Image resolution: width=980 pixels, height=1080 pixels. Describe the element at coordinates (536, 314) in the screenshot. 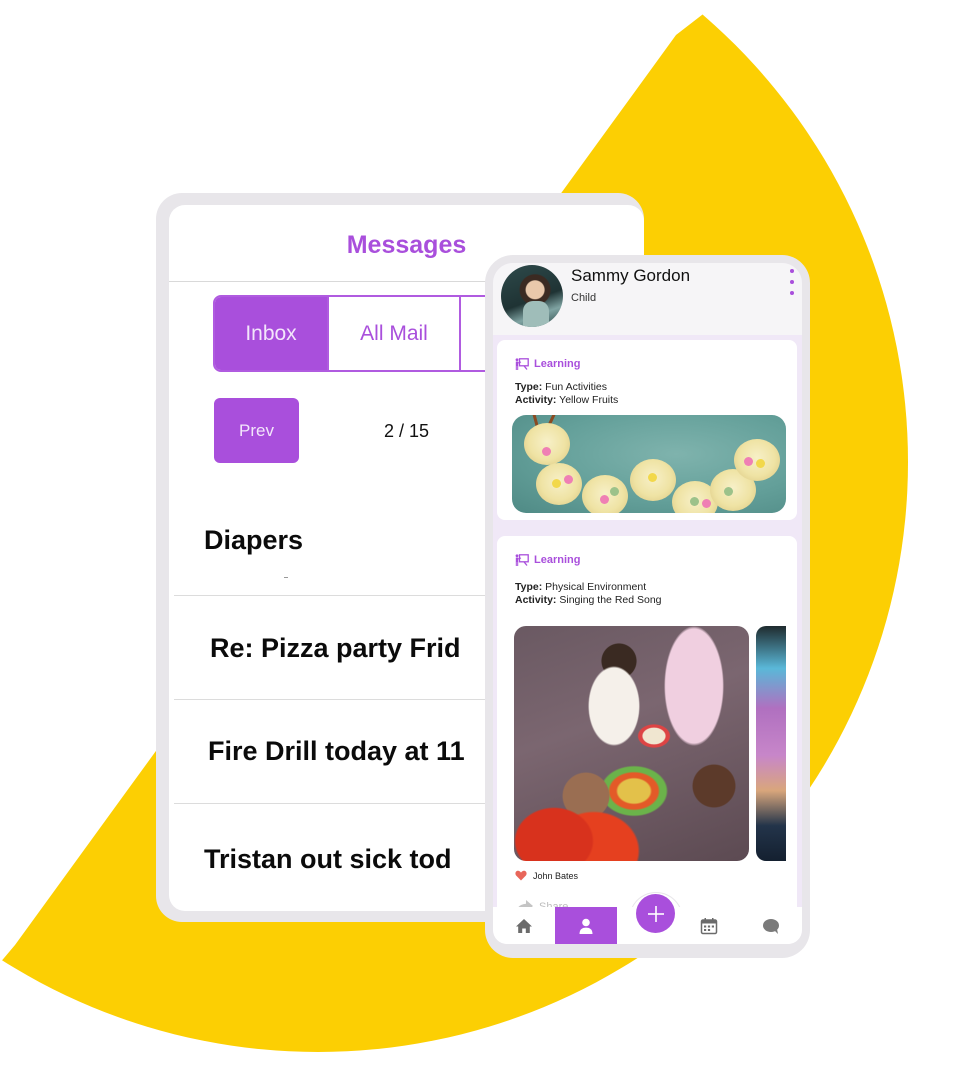

I see `avatar-figure` at that location.